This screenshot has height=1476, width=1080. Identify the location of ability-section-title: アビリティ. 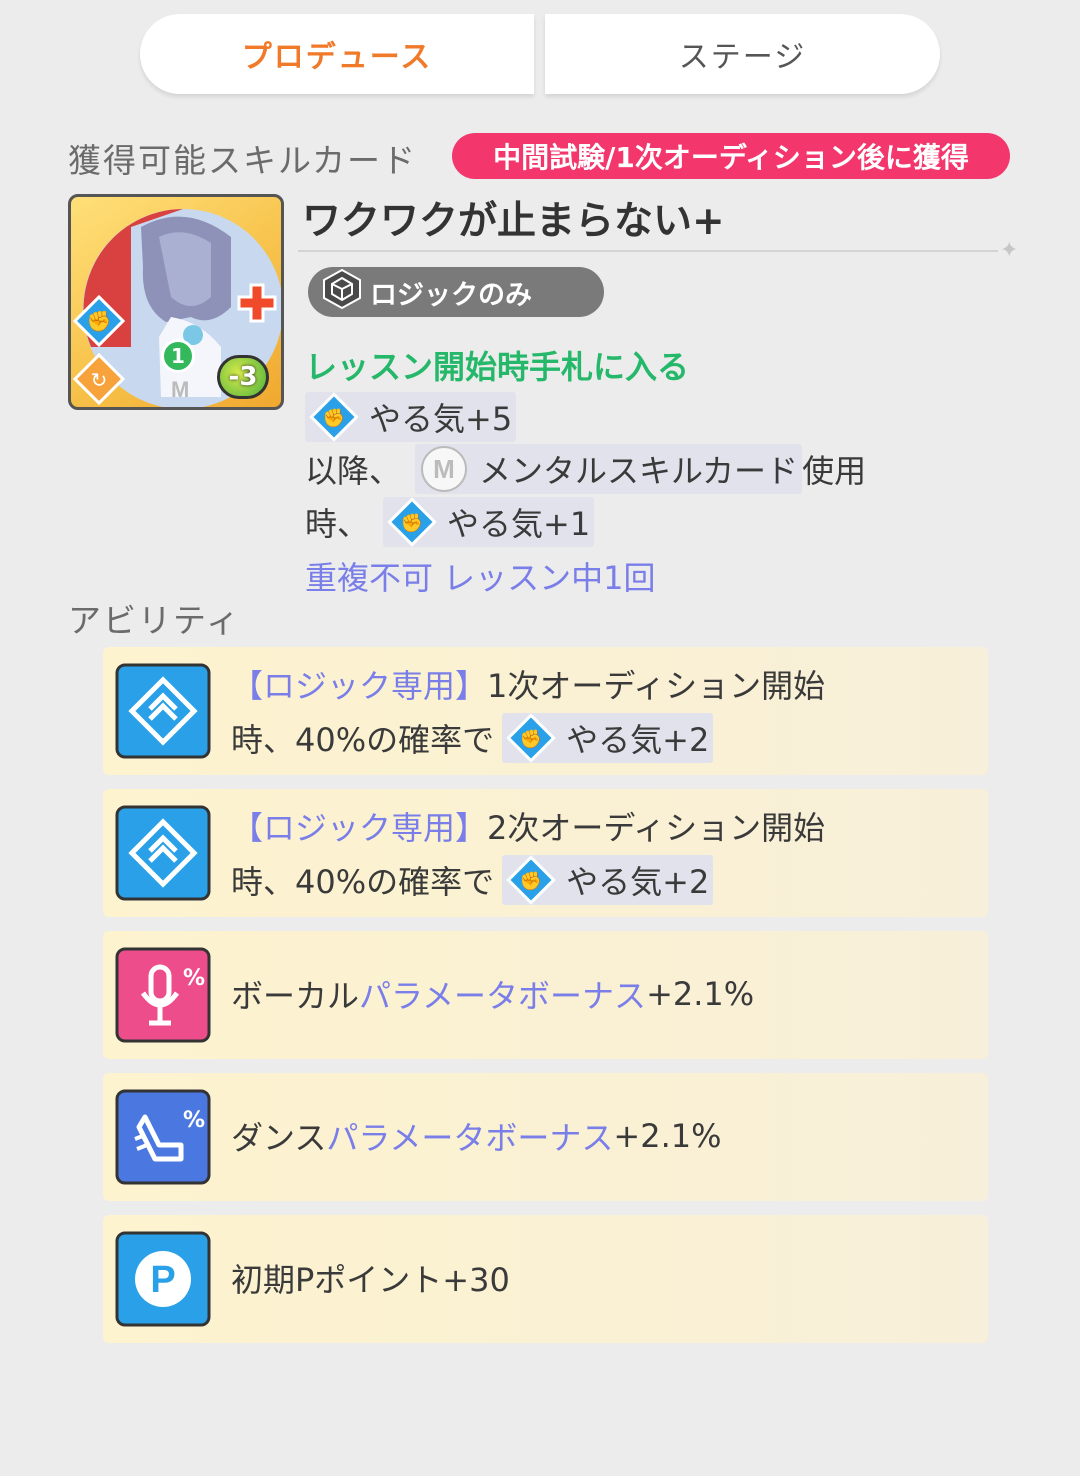
(155, 620).